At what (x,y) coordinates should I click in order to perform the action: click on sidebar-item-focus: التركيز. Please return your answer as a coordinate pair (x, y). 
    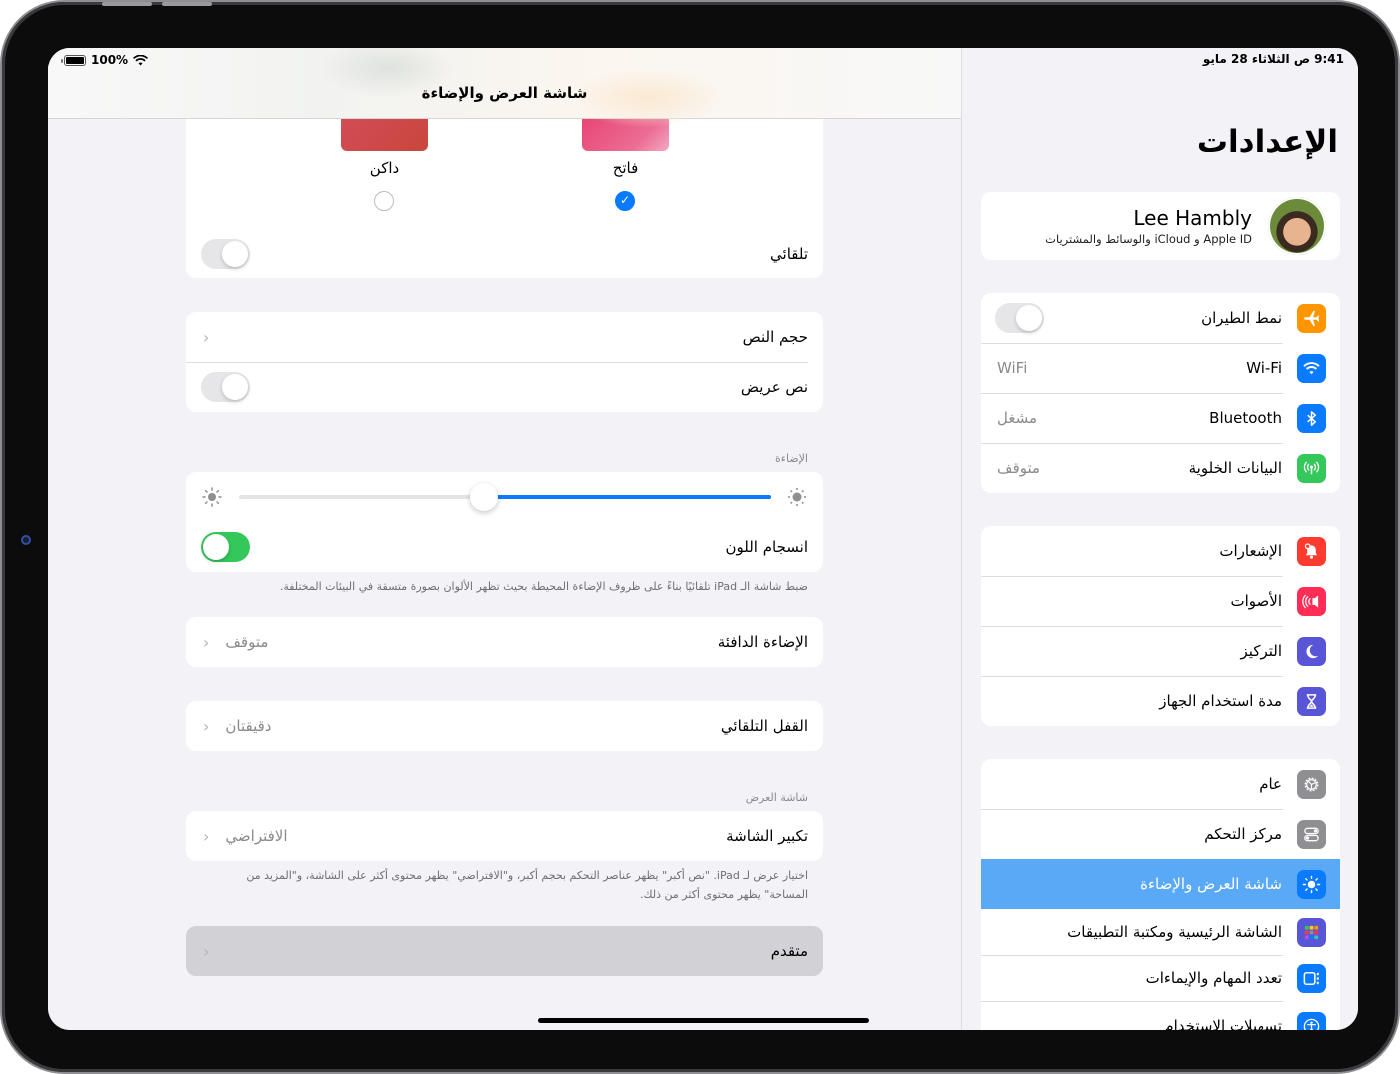
    Looking at the image, I should click on (1160, 651).